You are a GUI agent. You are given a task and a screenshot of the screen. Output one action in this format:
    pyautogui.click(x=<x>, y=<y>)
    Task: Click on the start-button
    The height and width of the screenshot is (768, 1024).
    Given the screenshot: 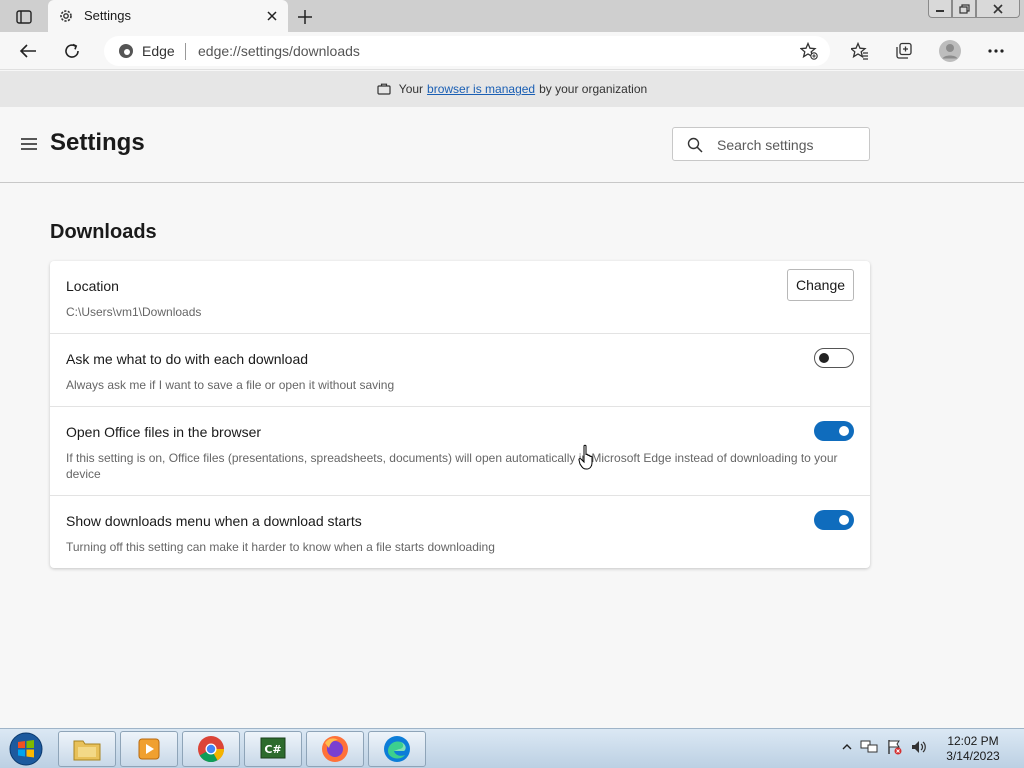 What is the action you would take?
    pyautogui.click(x=26, y=749)
    